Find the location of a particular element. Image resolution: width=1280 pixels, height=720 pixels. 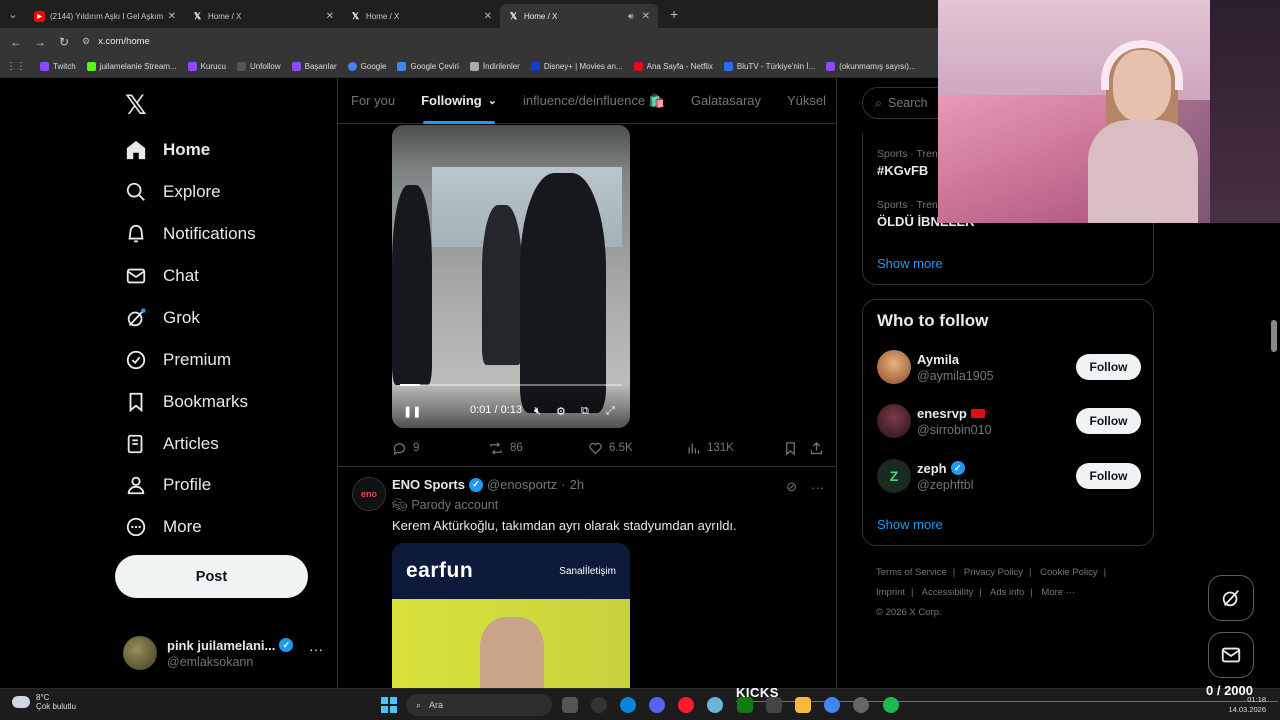

task-view-icon is located at coordinates (570, 705).